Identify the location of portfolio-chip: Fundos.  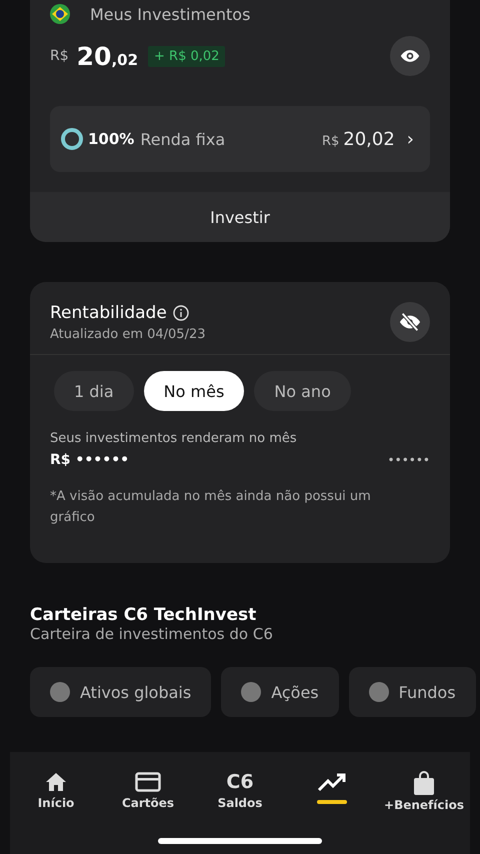
(412, 692).